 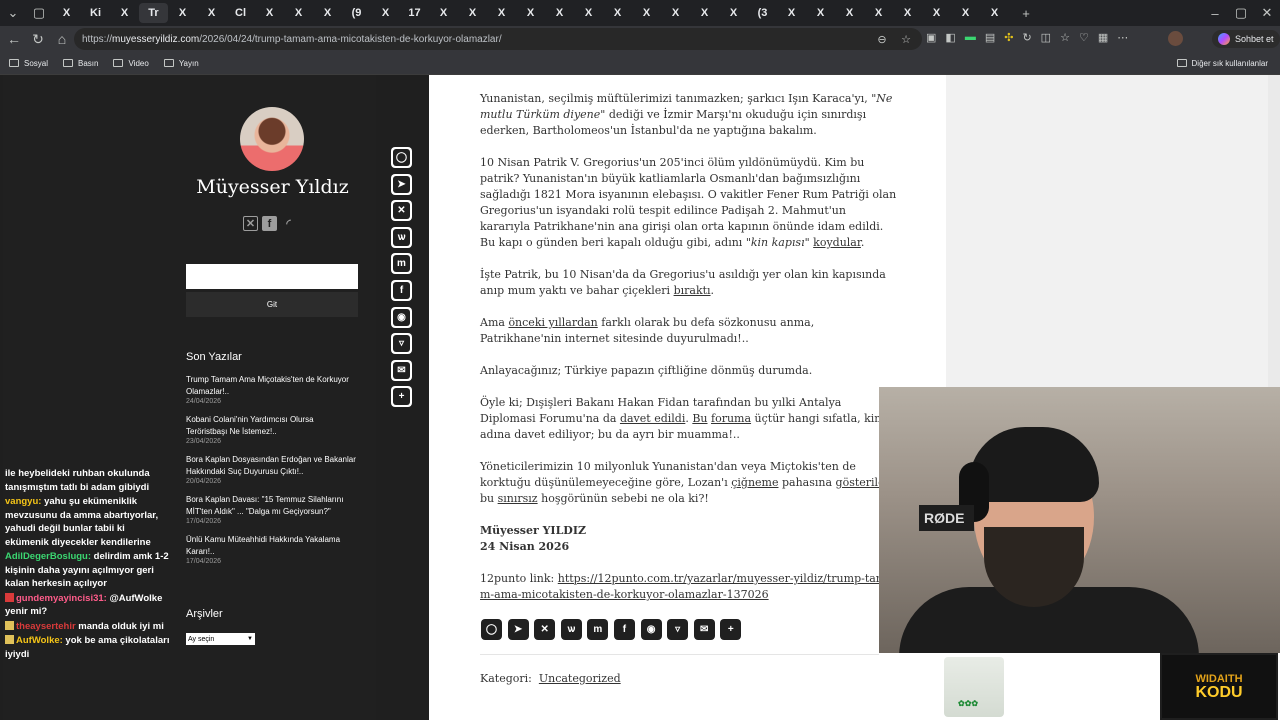 I want to click on bluesky-icon: ѡ, so click(x=571, y=629).